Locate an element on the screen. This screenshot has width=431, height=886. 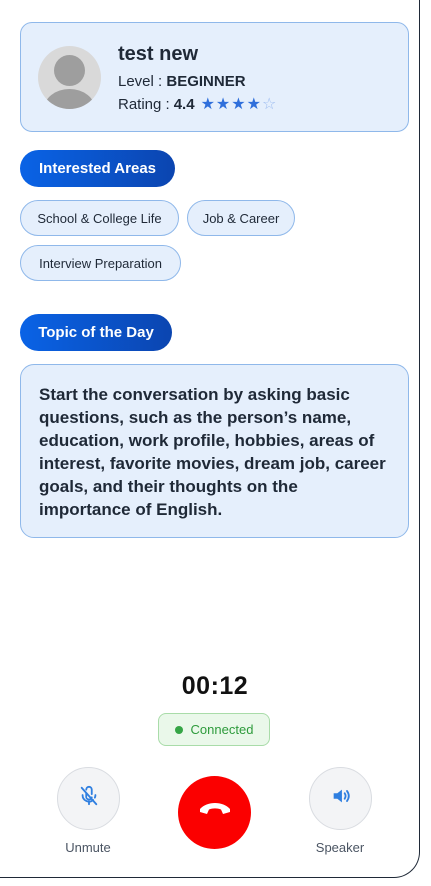
user-name: test new is located at coordinates (158, 54).